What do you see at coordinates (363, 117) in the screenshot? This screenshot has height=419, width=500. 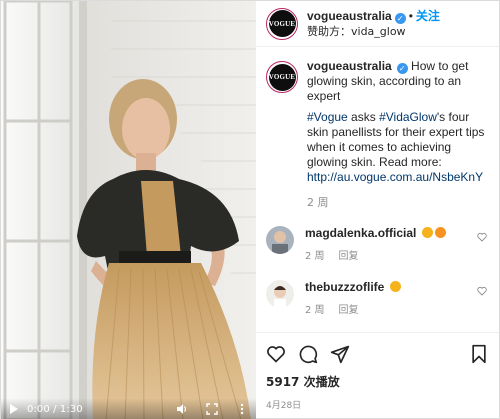 I see `caption-text: asks` at bounding box center [363, 117].